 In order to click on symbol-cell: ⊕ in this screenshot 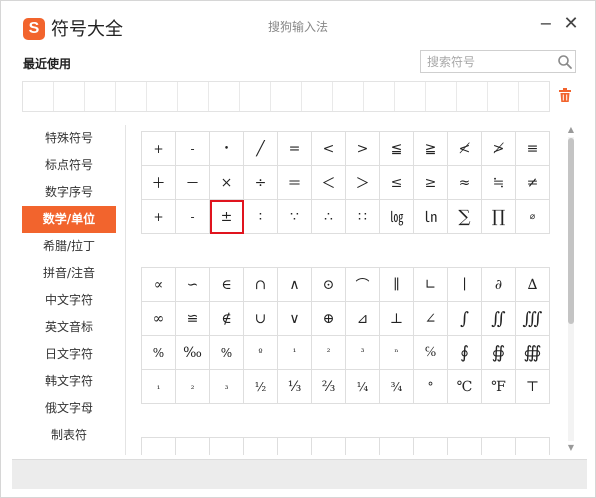, I will do `click(329, 319)`.